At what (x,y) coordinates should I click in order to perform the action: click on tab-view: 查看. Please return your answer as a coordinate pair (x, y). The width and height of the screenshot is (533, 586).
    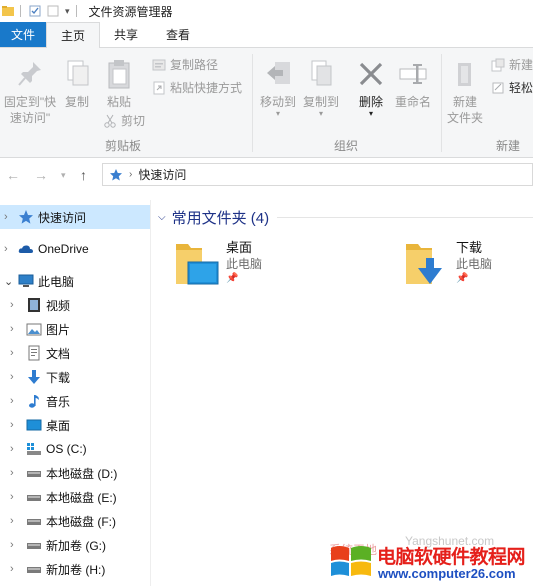
    Looking at the image, I should click on (178, 34).